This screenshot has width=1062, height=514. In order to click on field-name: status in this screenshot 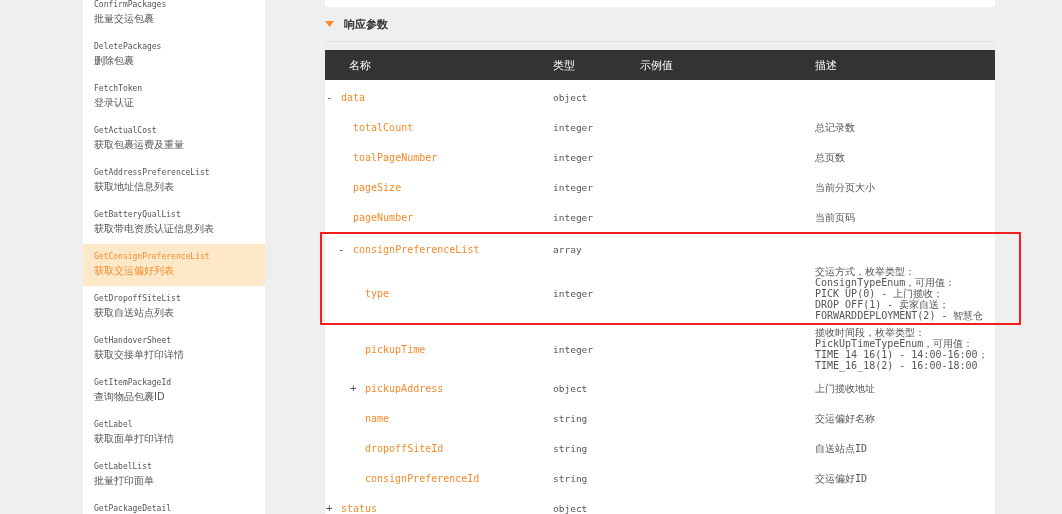, I will do `click(359, 508)`.